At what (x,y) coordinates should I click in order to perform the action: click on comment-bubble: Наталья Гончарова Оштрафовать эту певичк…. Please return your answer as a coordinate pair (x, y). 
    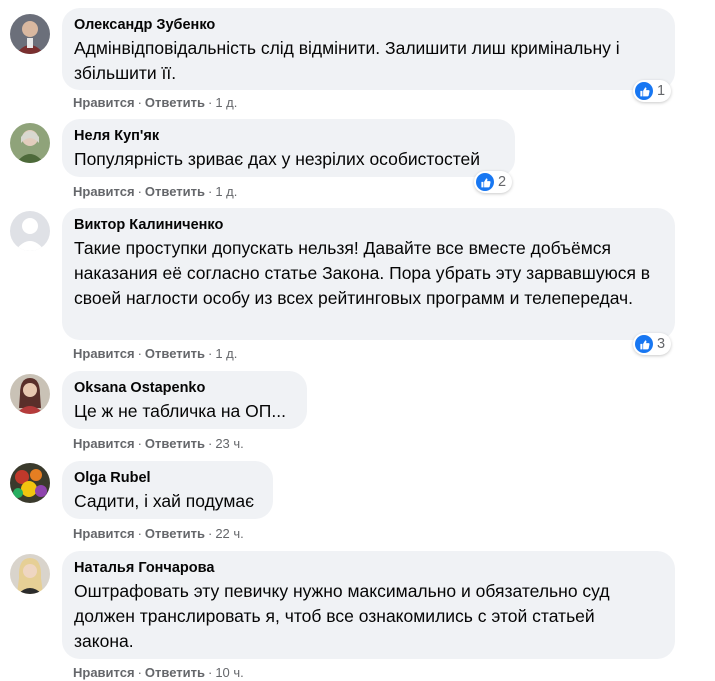
    Looking at the image, I should click on (368, 605).